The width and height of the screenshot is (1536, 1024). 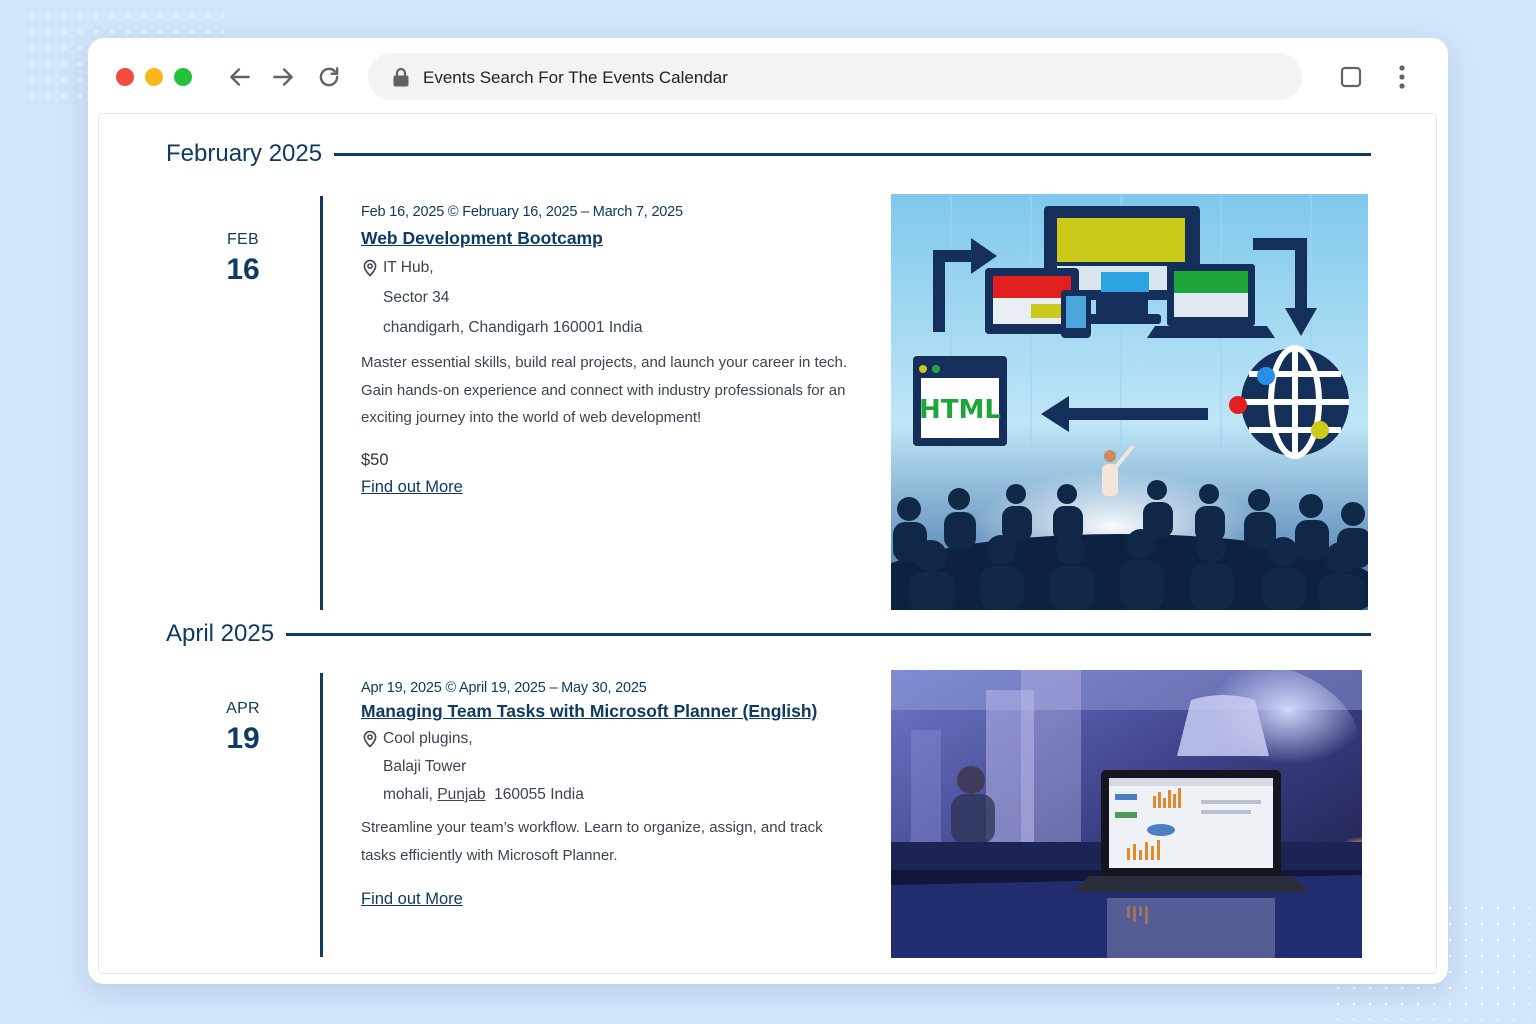 I want to click on event-day-number: 16, so click(x=243, y=269).